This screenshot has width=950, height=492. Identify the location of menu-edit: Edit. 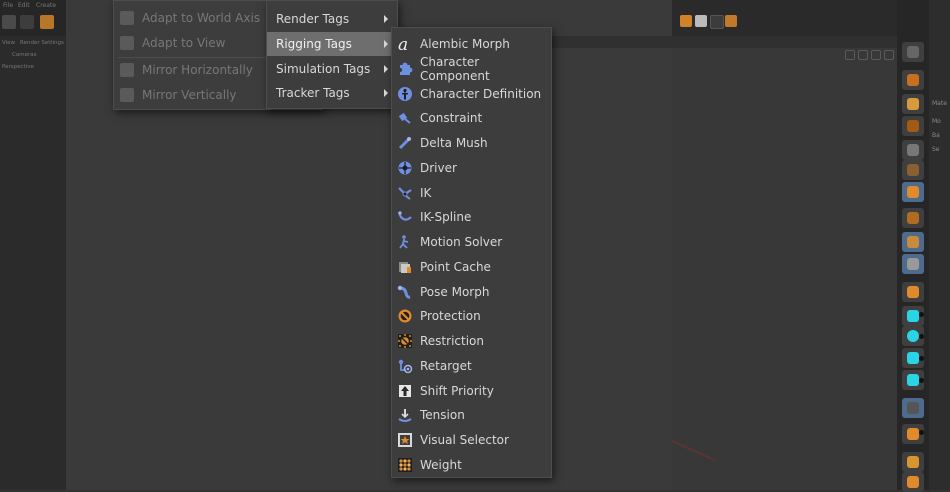
(24, 5).